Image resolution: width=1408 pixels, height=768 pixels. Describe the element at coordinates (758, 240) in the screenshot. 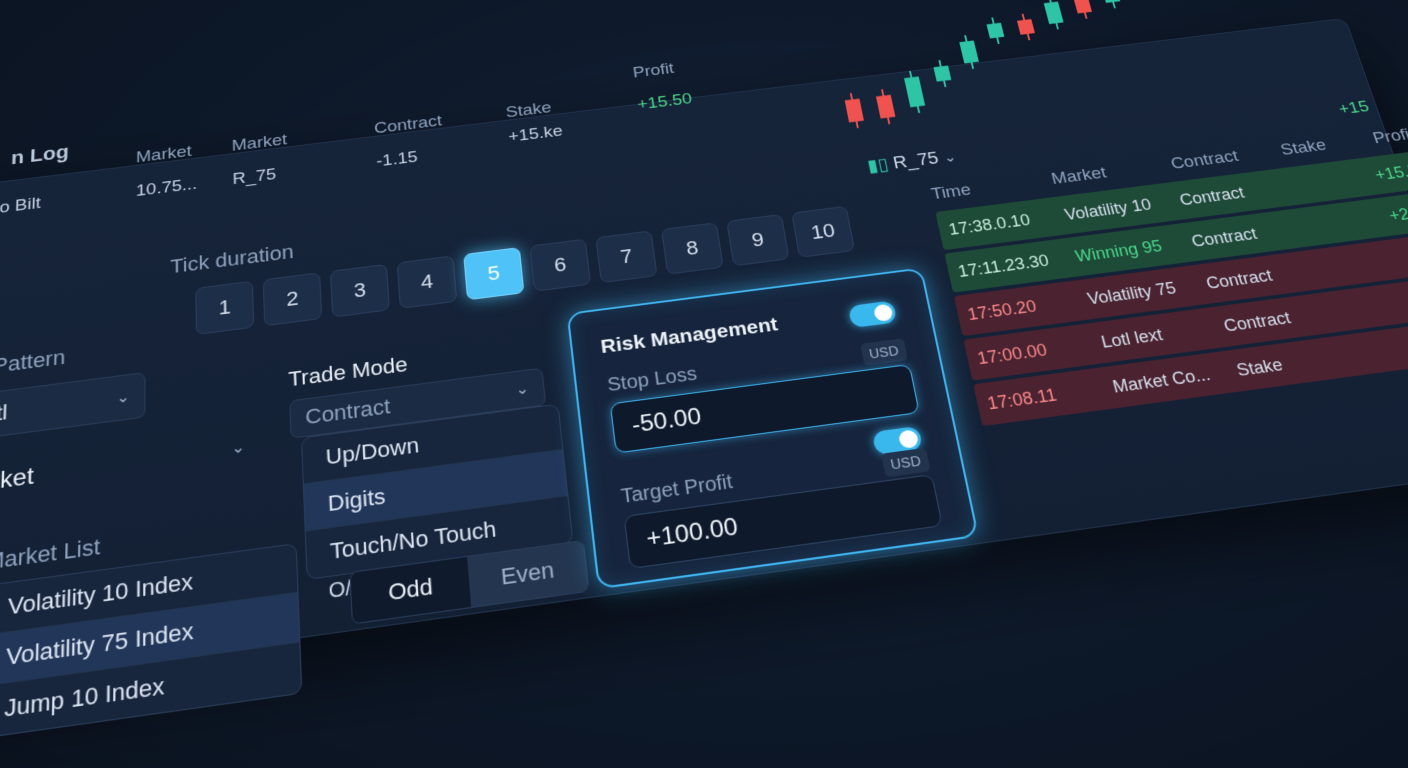

I see `tick-option-9: 9` at that location.